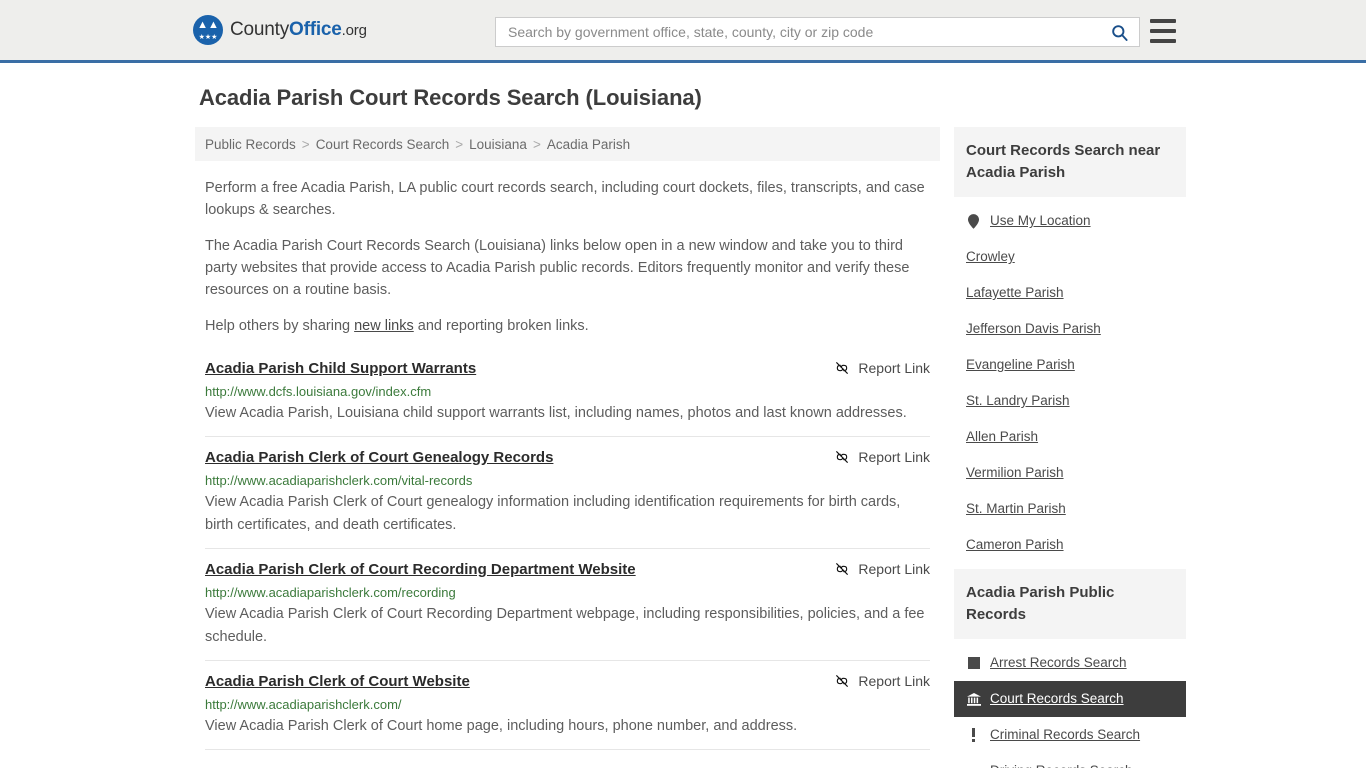  I want to click on breadcrumb-item-louisiana: Louisiana, so click(498, 144).